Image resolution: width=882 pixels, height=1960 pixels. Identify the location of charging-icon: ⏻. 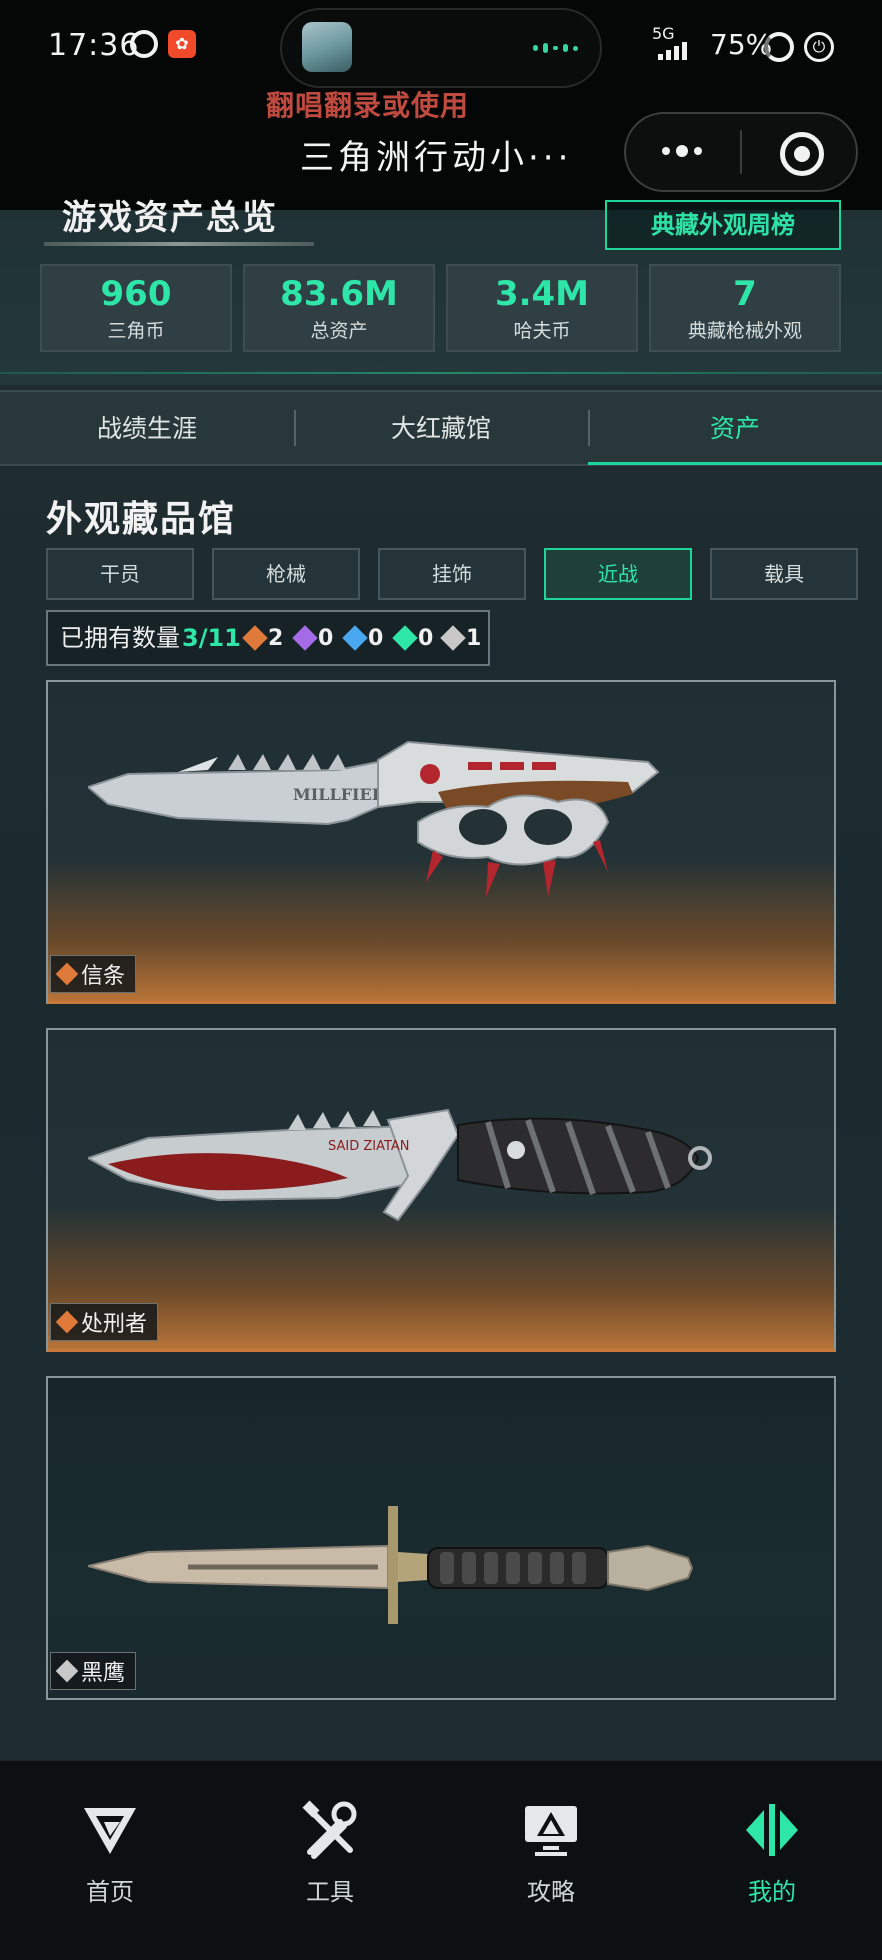
(819, 47).